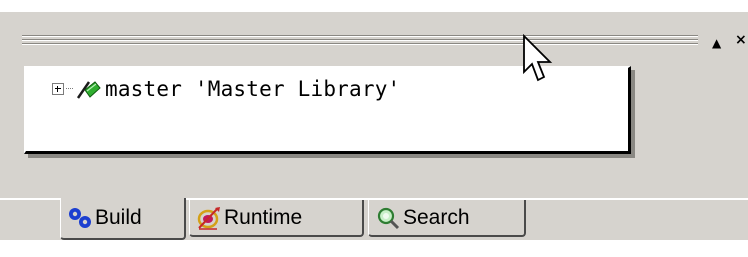  What do you see at coordinates (208, 218) in the screenshot?
I see `runtime-target-icon` at bounding box center [208, 218].